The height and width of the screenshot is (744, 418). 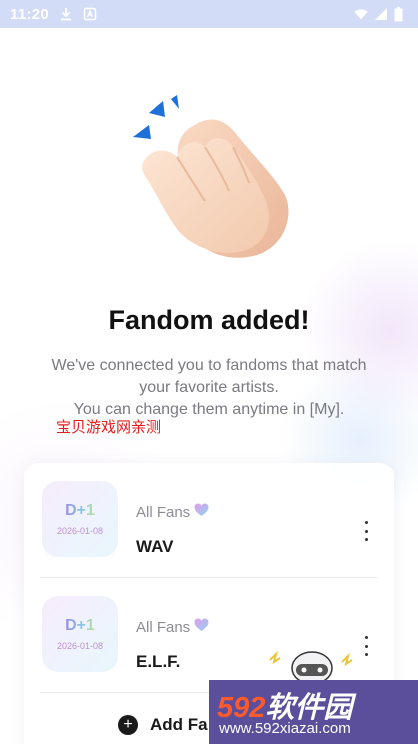 What do you see at coordinates (401, 14) in the screenshot?
I see `battery-icon` at bounding box center [401, 14].